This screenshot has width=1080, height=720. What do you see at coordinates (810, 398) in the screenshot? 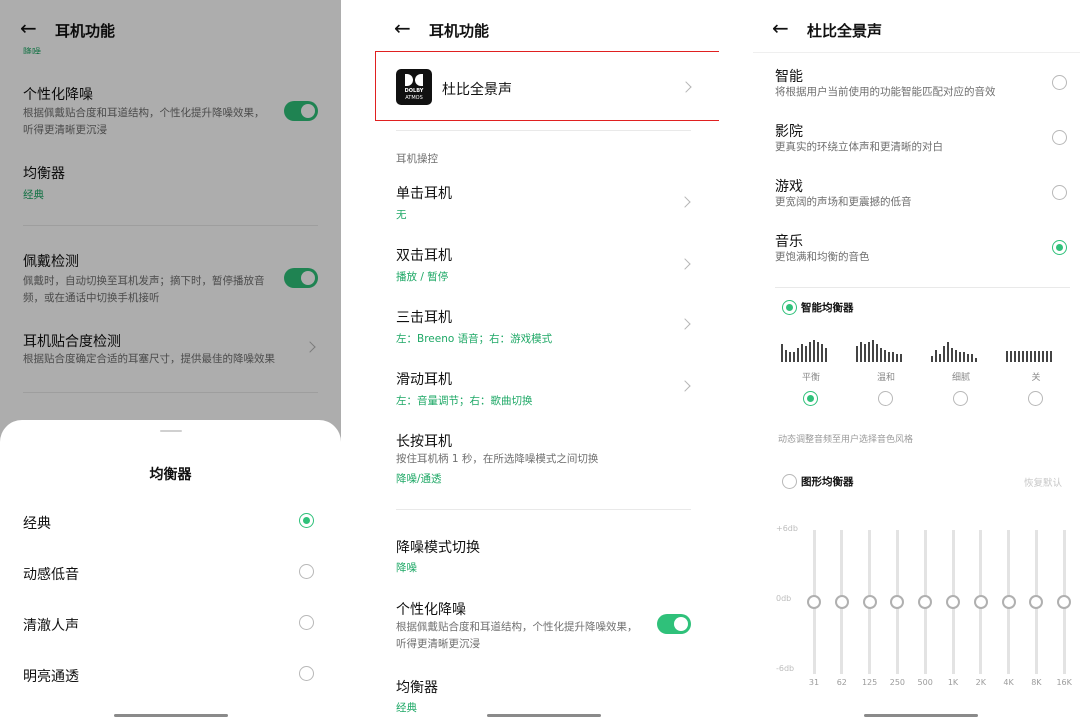
I see `preset-balanced-radio` at bounding box center [810, 398].